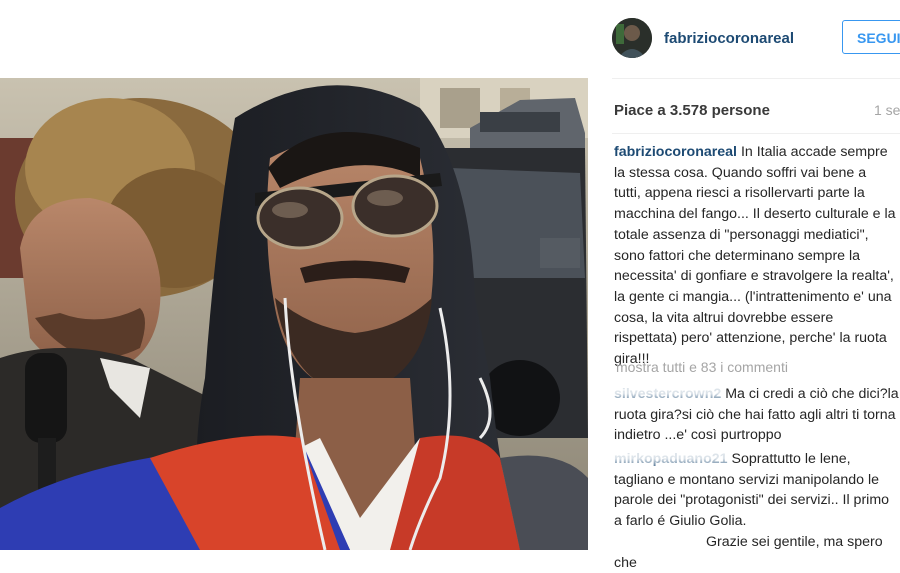  Describe the element at coordinates (702, 367) in the screenshot. I see `show-all-comments-link: mostra tutti e 83 i commenti` at that location.